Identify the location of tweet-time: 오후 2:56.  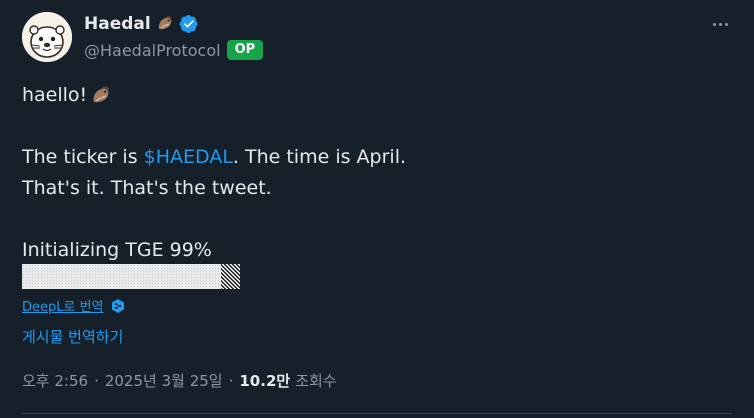
(55, 380).